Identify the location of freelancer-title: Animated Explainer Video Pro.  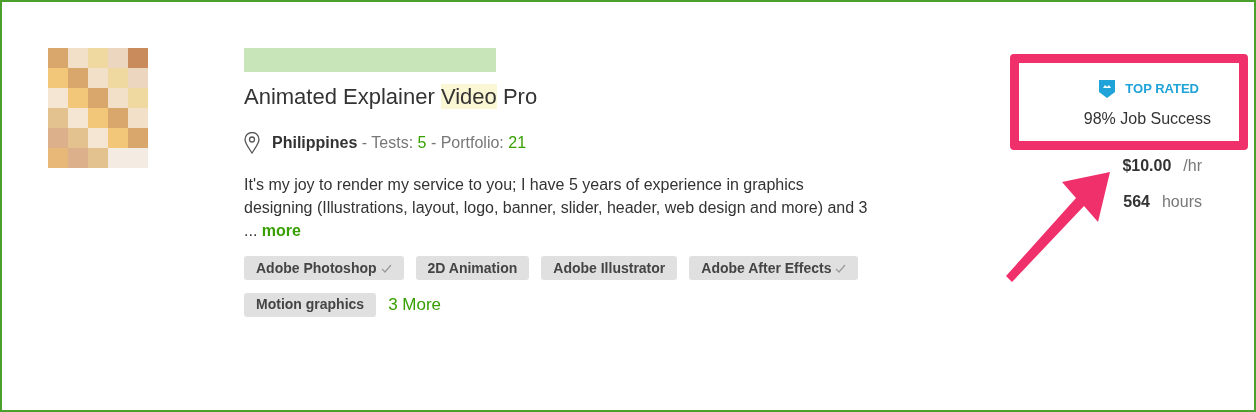
(391, 97).